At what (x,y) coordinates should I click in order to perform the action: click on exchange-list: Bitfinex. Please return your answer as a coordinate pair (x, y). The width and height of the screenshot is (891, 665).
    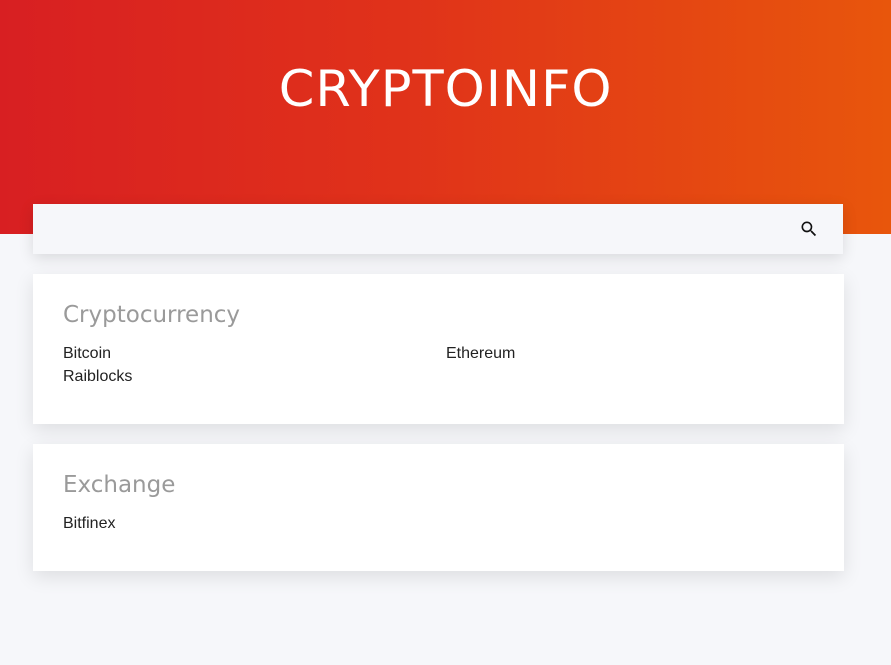
    Looking at the image, I should click on (443, 524).